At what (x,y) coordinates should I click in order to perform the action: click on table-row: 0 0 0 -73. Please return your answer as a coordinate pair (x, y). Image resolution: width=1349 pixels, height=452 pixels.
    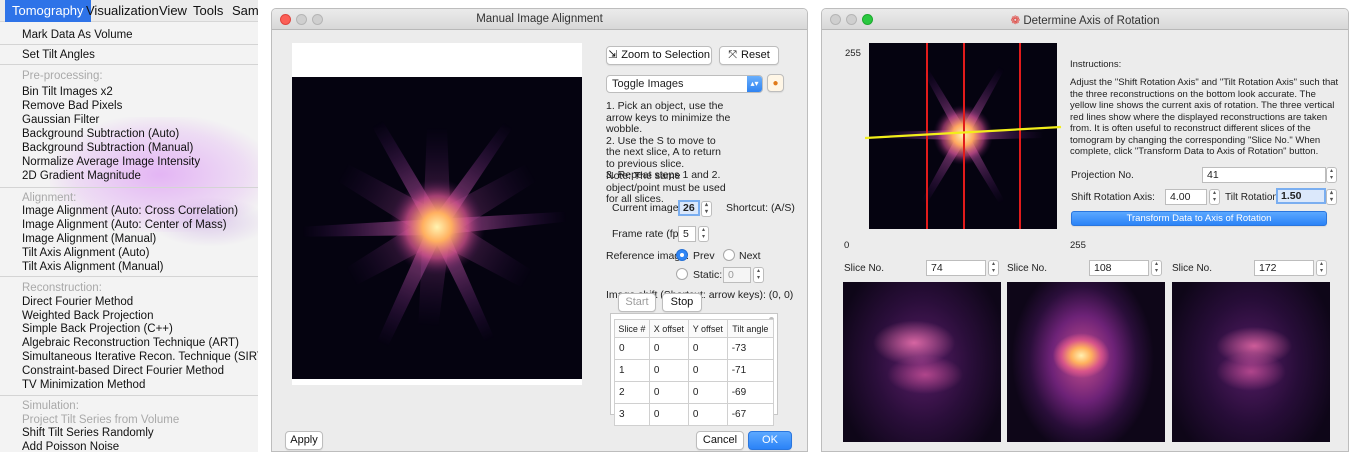
    Looking at the image, I should click on (694, 348).